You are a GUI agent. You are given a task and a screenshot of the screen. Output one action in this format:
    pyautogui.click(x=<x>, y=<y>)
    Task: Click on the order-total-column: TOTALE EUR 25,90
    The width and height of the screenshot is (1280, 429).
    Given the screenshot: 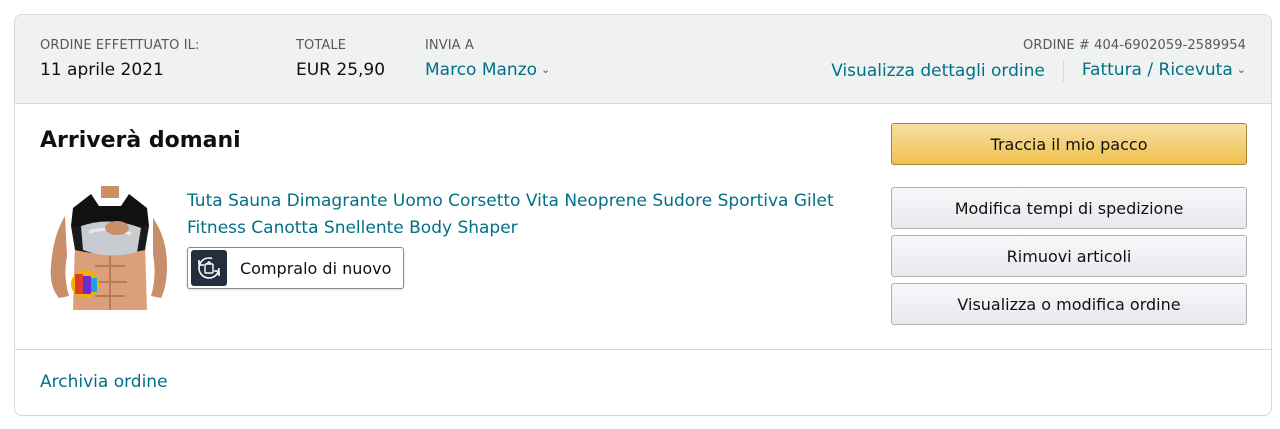 What is the action you would take?
    pyautogui.click(x=340, y=59)
    